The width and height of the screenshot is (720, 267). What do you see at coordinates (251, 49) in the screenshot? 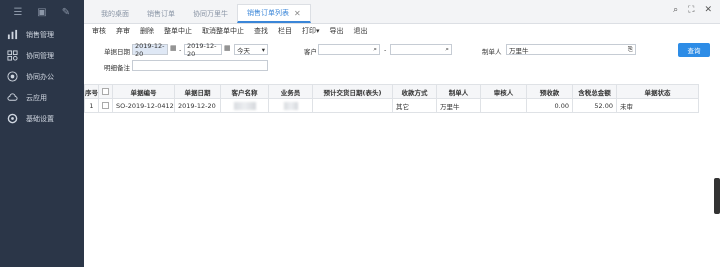
I see `date-range-select: 今天 ▾` at bounding box center [251, 49].